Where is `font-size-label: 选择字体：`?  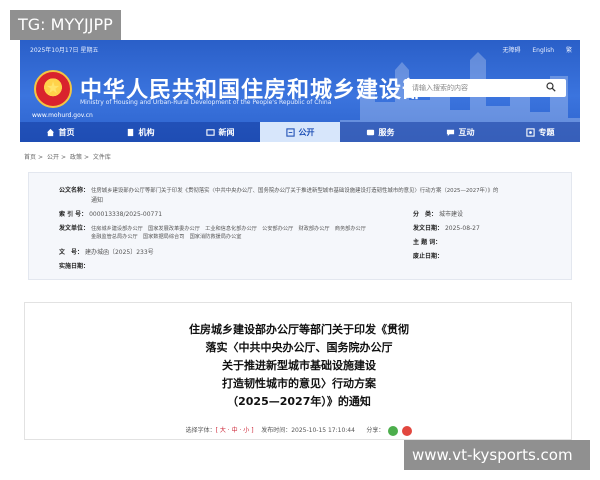
font-size-label: 选择字体： is located at coordinates (200, 430).